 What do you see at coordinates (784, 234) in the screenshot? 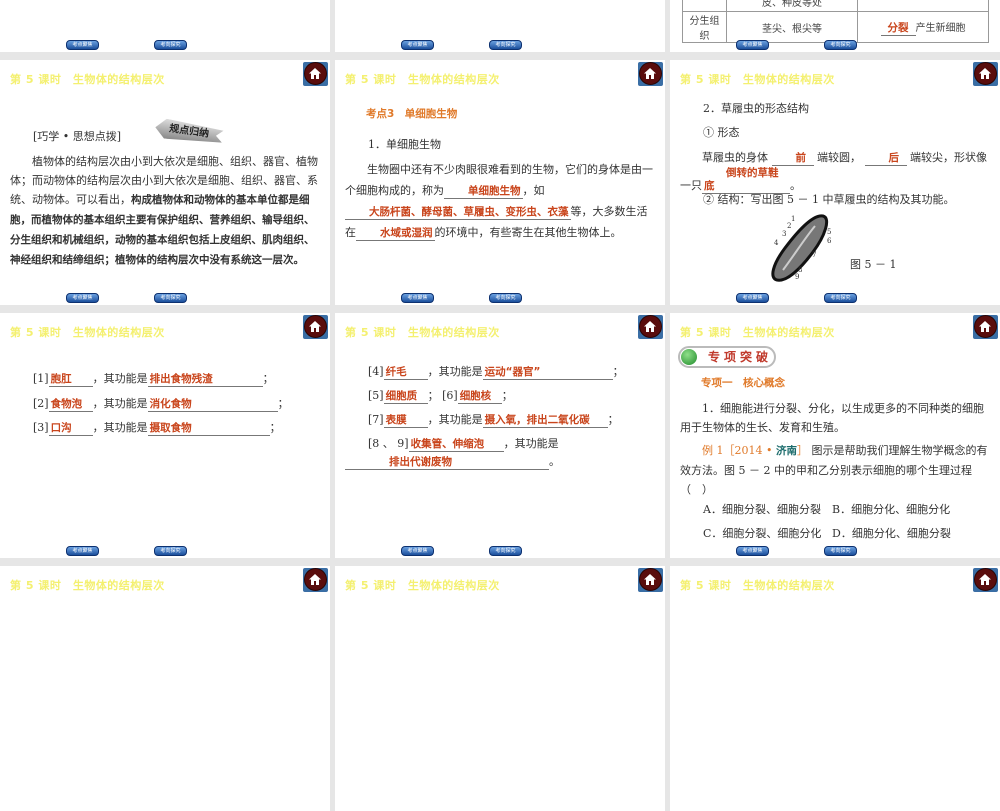
I see `svg-text: 3` at bounding box center [784, 234].